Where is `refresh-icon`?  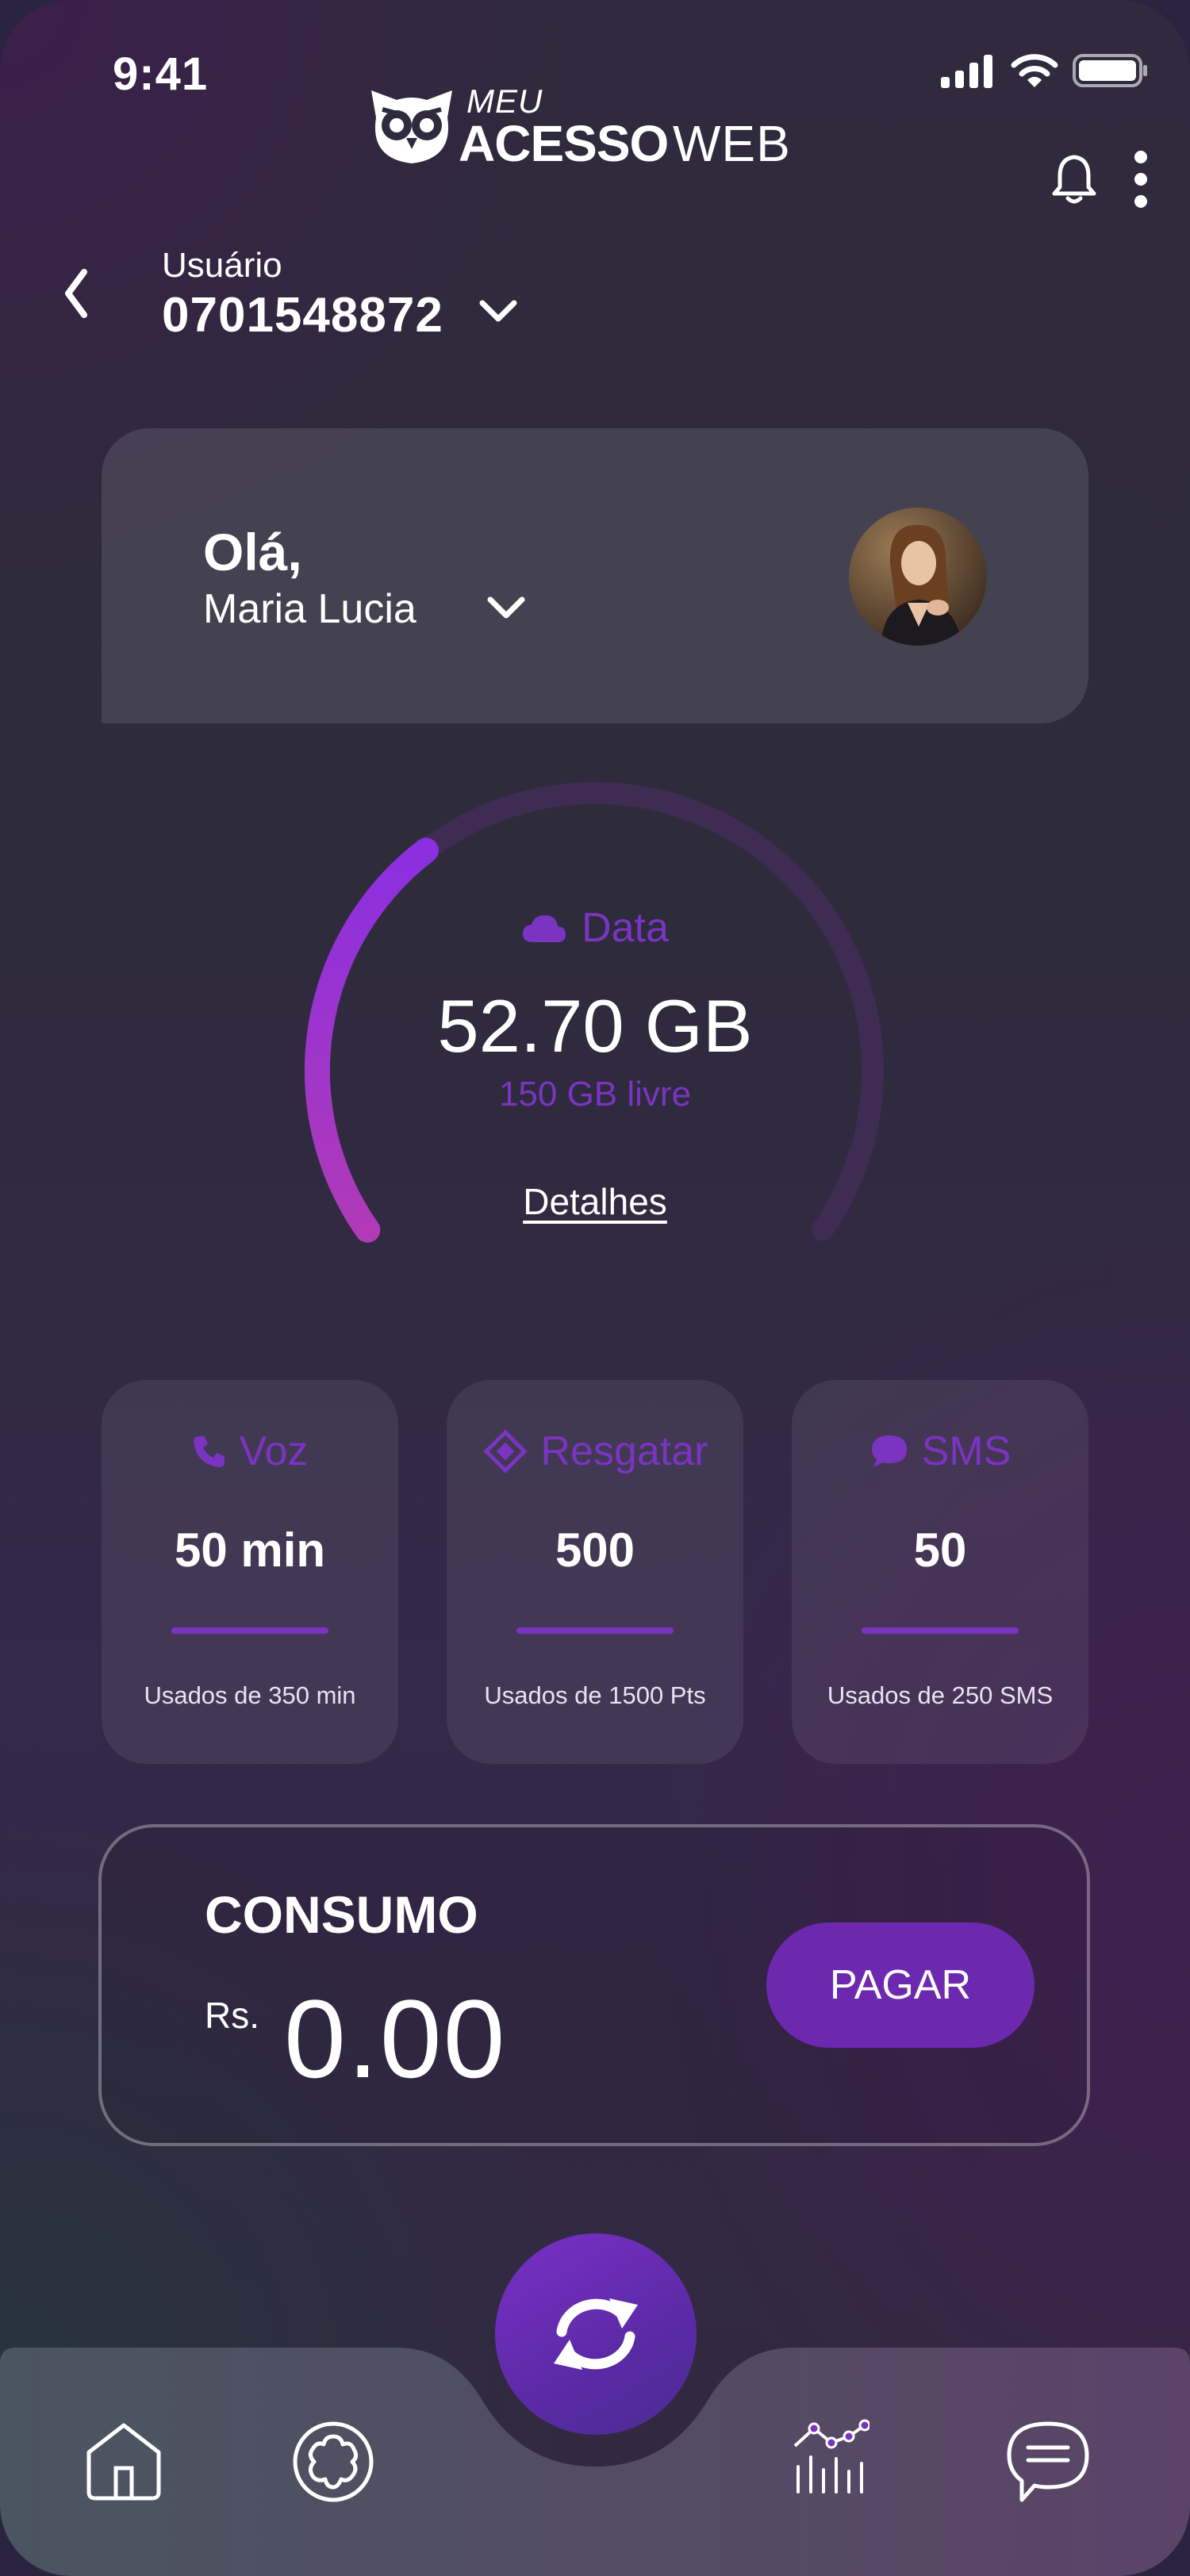 refresh-icon is located at coordinates (596, 2334).